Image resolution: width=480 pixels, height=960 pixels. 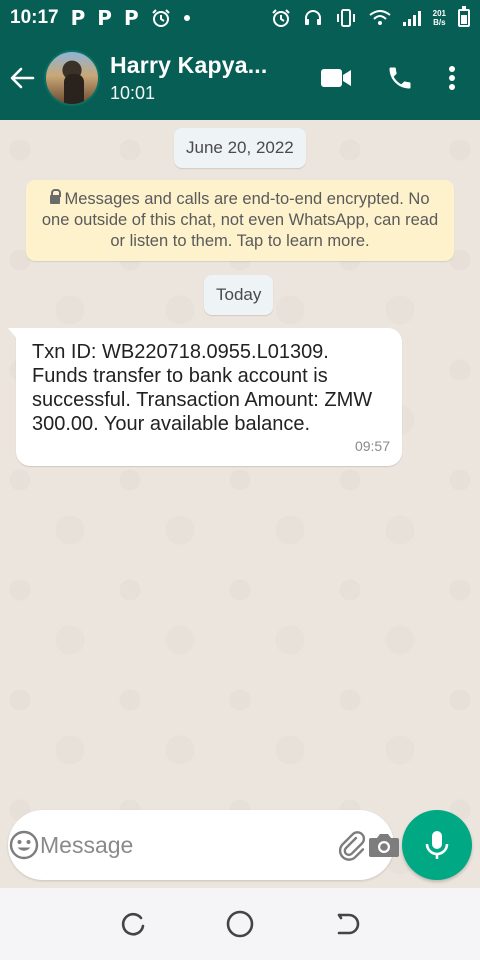 What do you see at coordinates (312, 17) in the screenshot?
I see `headset-icon` at bounding box center [312, 17].